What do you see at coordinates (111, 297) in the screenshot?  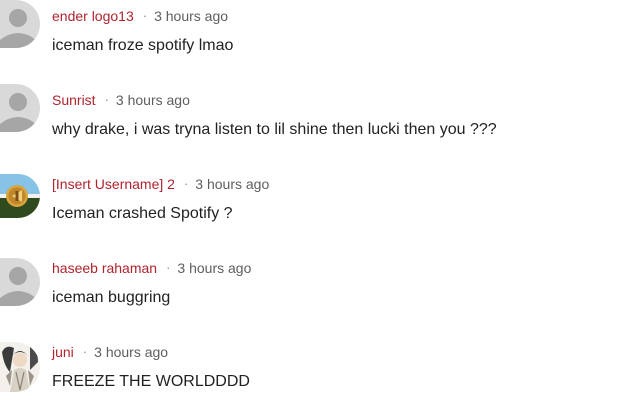 I see `comment-text: iceman buggring` at bounding box center [111, 297].